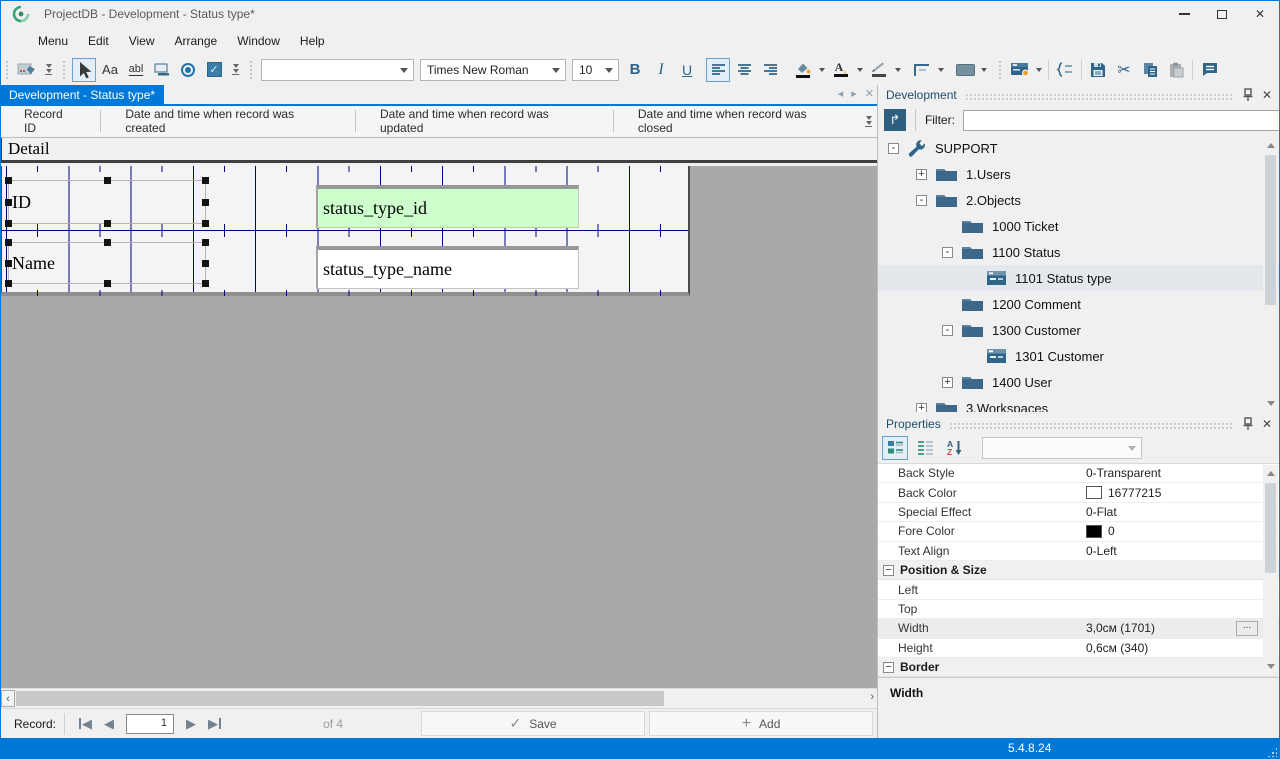  Describe the element at coordinates (1097, 551) in the screenshot. I see `property-value: 0-Left` at that location.